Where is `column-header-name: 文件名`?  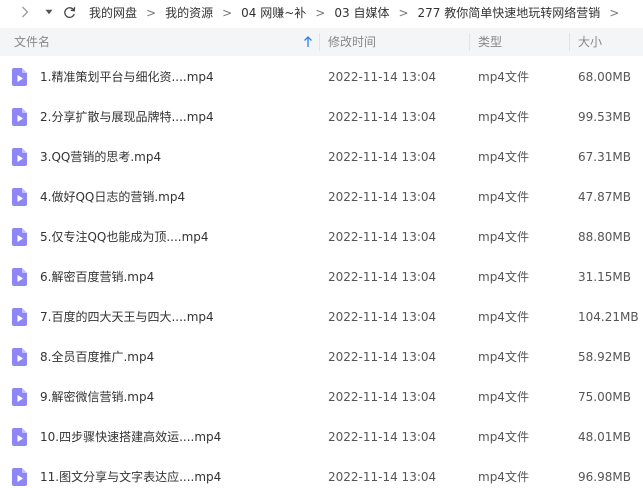 column-header-name: 文件名 is located at coordinates (32, 42).